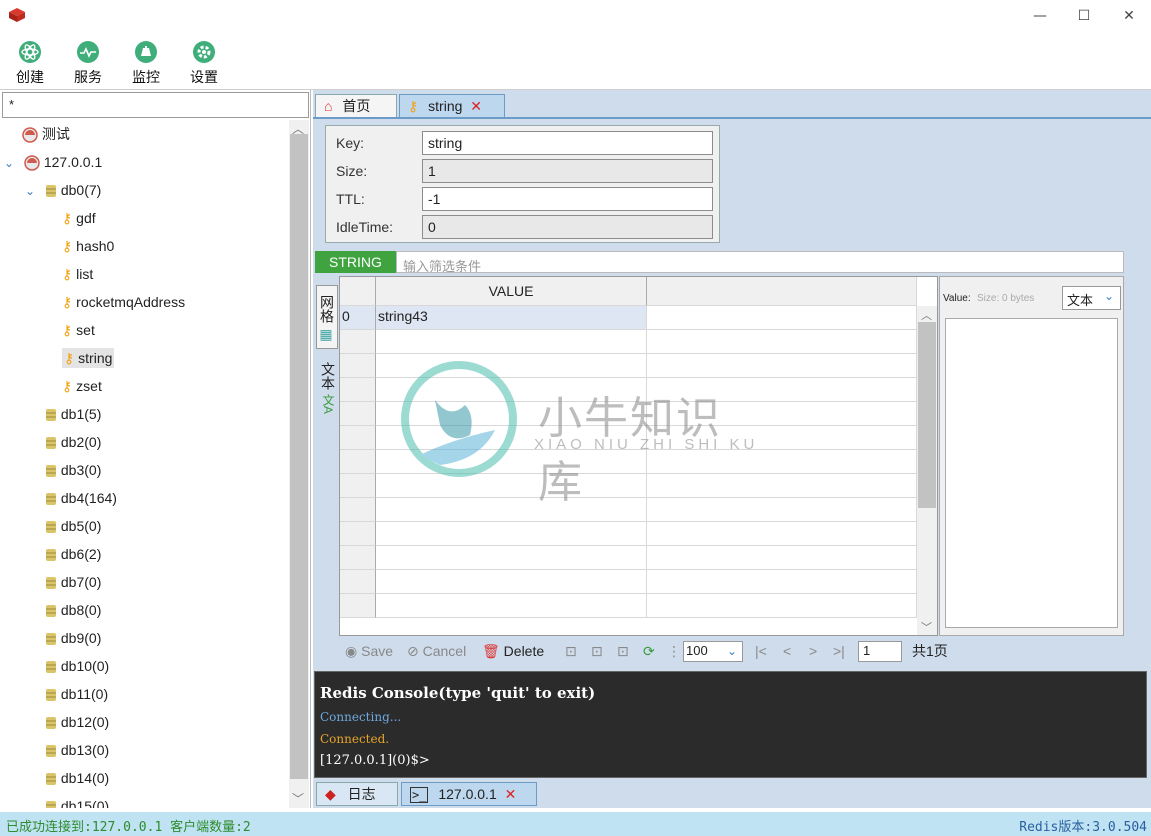  What do you see at coordinates (356, 106) in the screenshot?
I see `tab-home: ⌂ 首页` at bounding box center [356, 106].